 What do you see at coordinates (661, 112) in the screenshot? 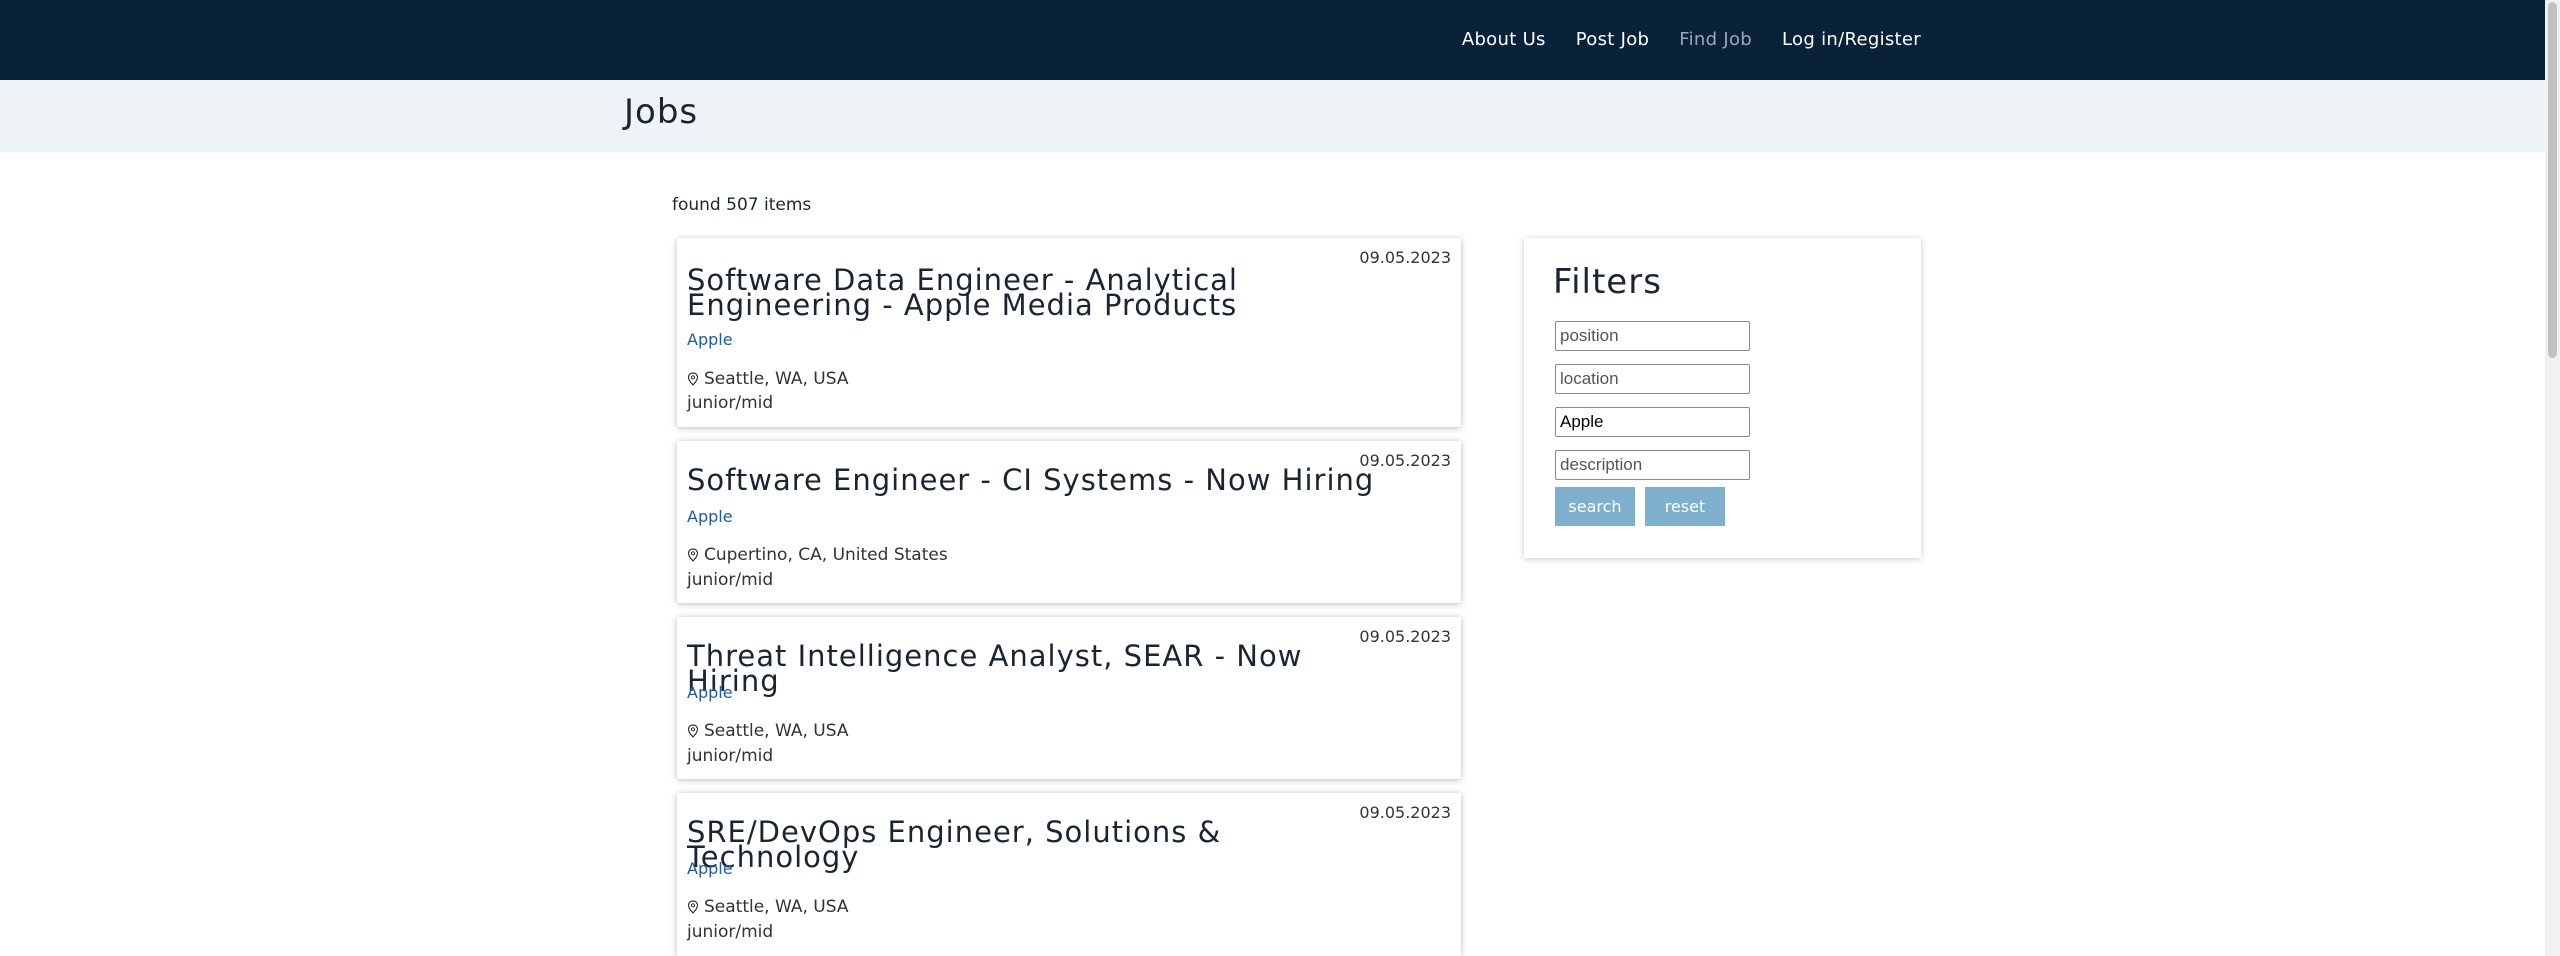
I see `page-title: Jobs` at bounding box center [661, 112].